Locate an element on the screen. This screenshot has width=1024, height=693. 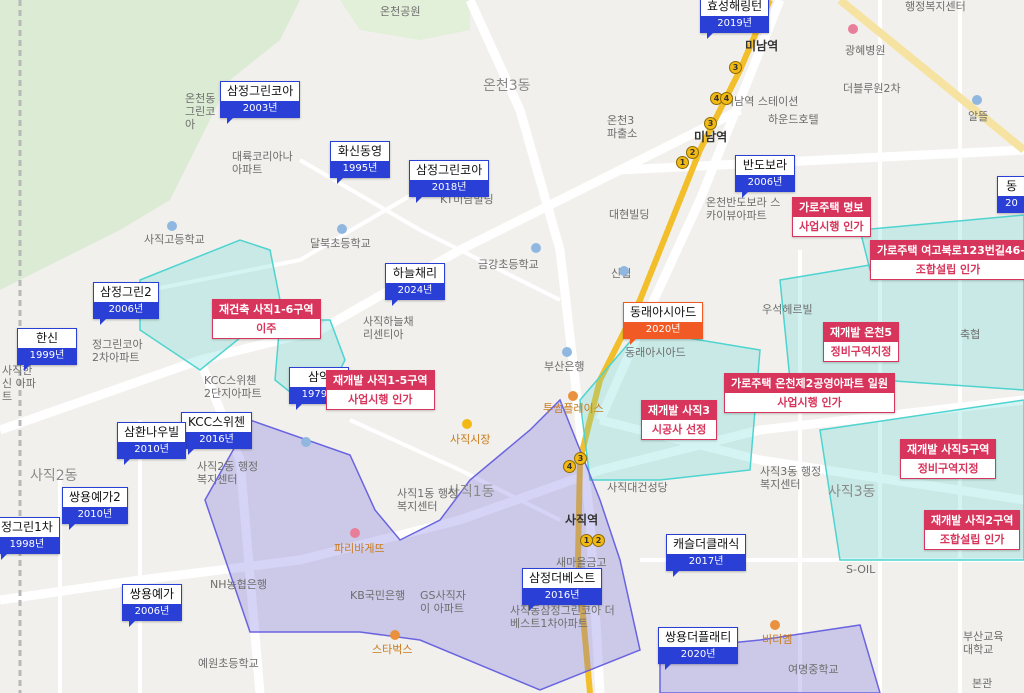
redevelopment-title: 재개발 사직1-5구역 is located at coordinates (380, 380).